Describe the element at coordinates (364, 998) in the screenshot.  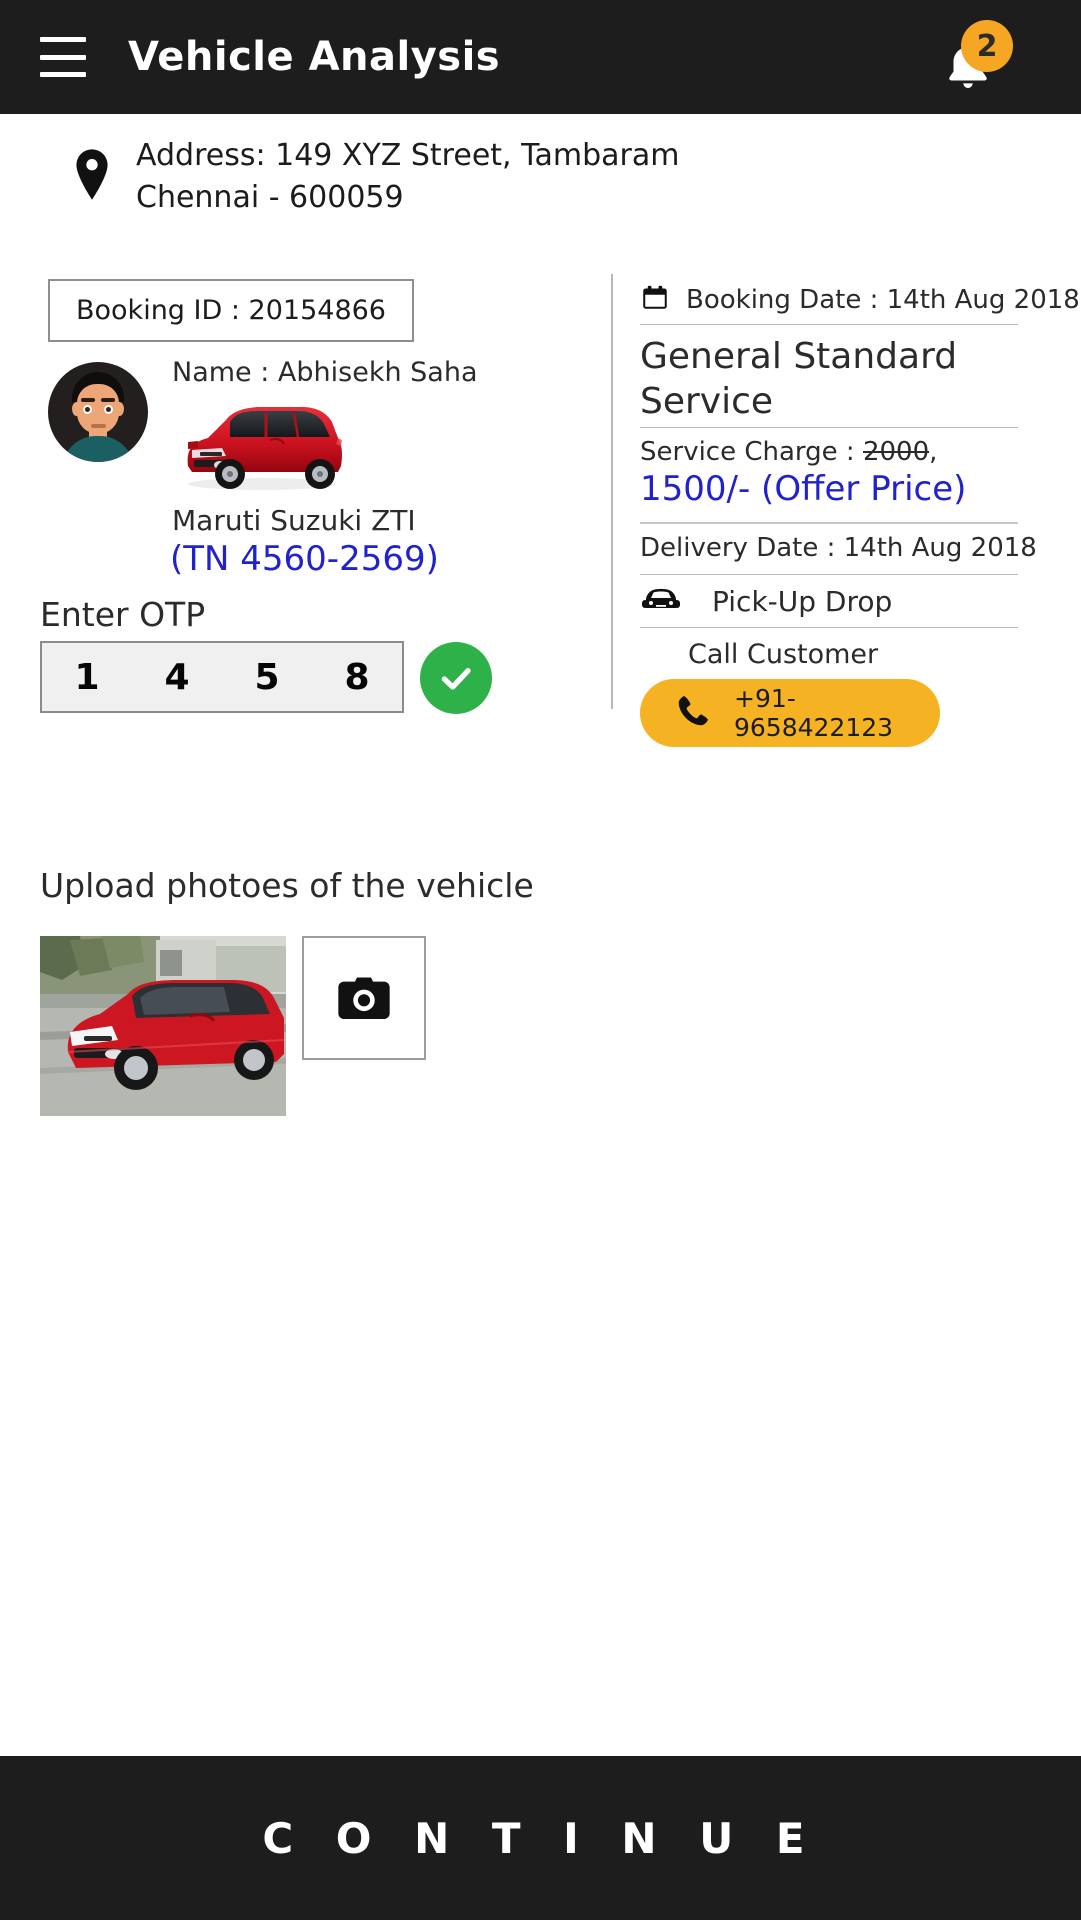
I see `camera-icon` at that location.